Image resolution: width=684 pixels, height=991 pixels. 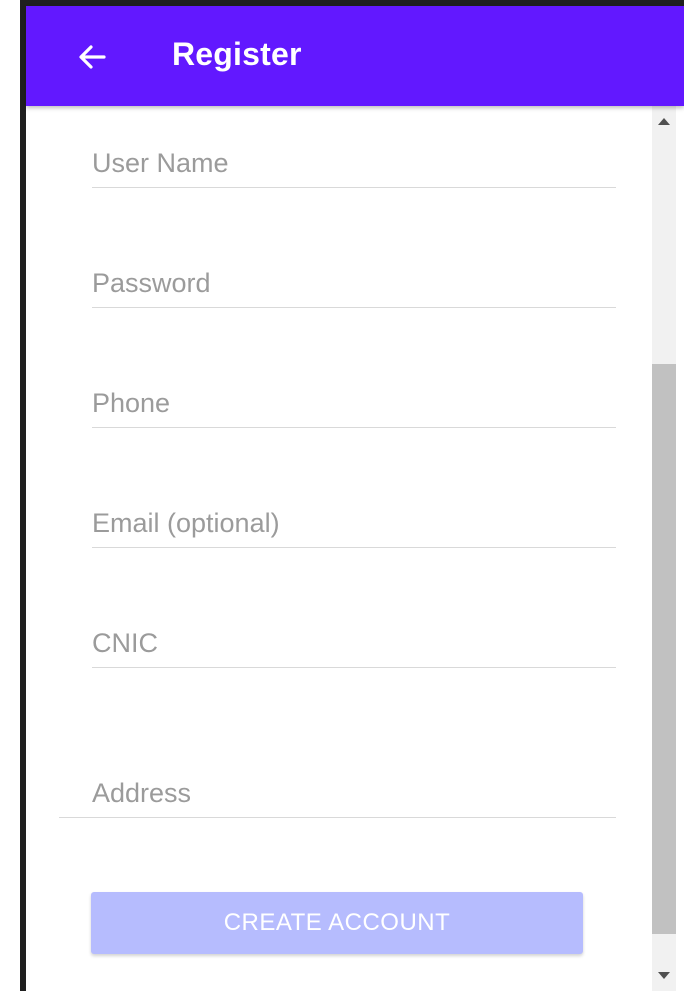 I want to click on back-button, so click(x=92, y=57).